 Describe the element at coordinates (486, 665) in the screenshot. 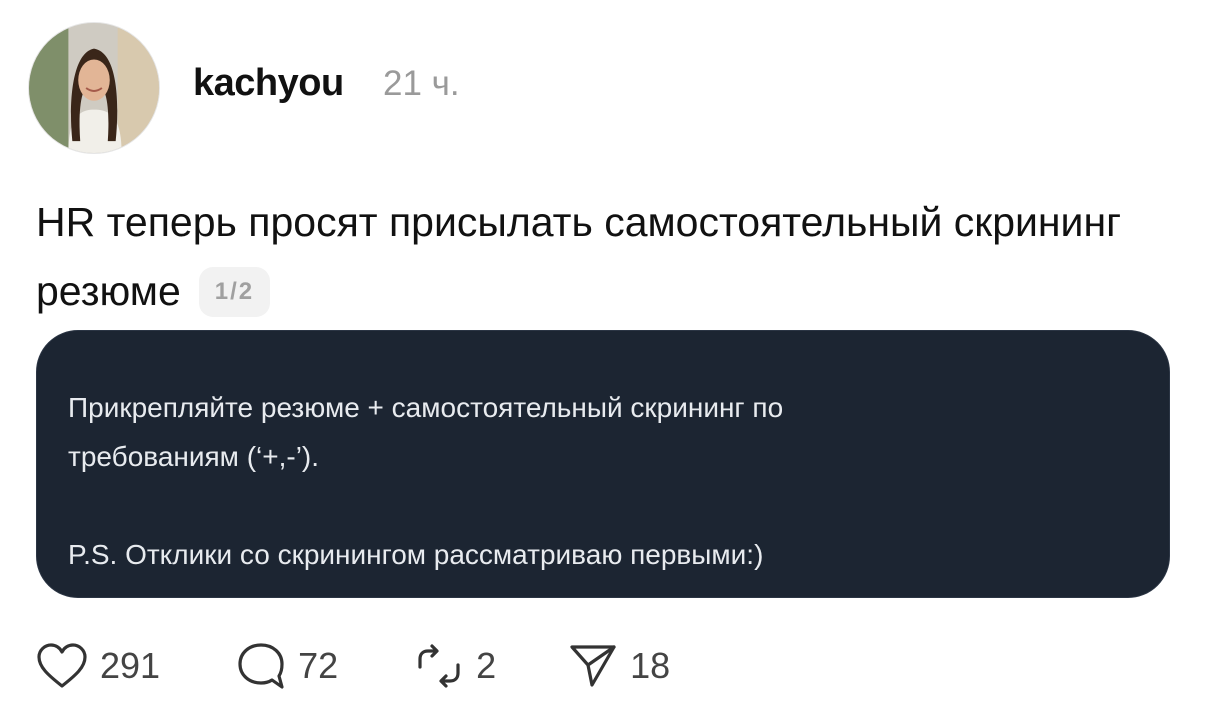

I see `repost-count: 2` at that location.